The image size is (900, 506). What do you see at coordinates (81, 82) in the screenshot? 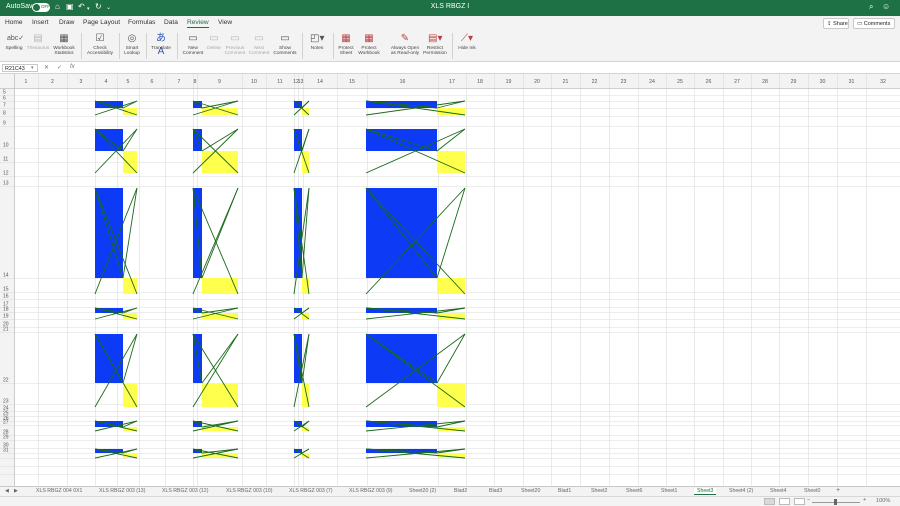
I see `column-header: 3` at bounding box center [81, 82].